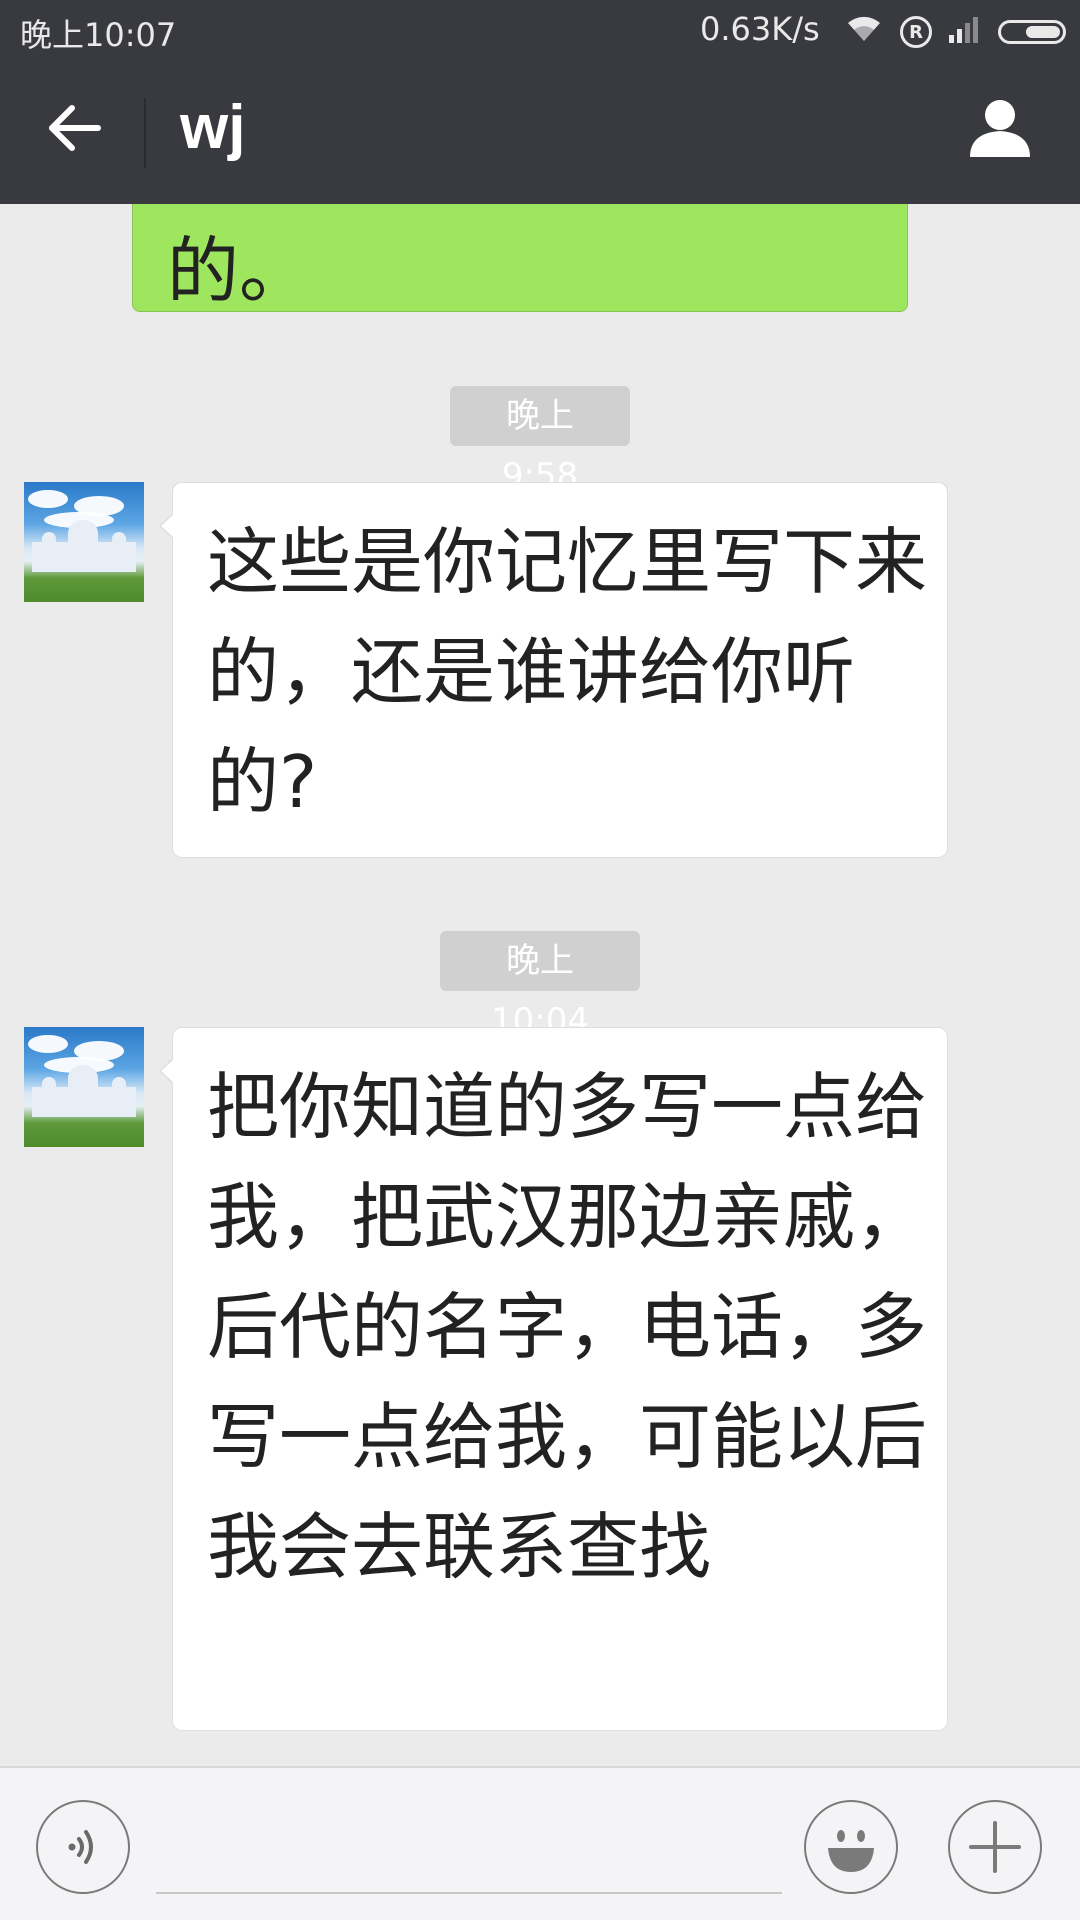  Describe the element at coordinates (540, 133) in the screenshot. I see `chat-header: wj` at that location.